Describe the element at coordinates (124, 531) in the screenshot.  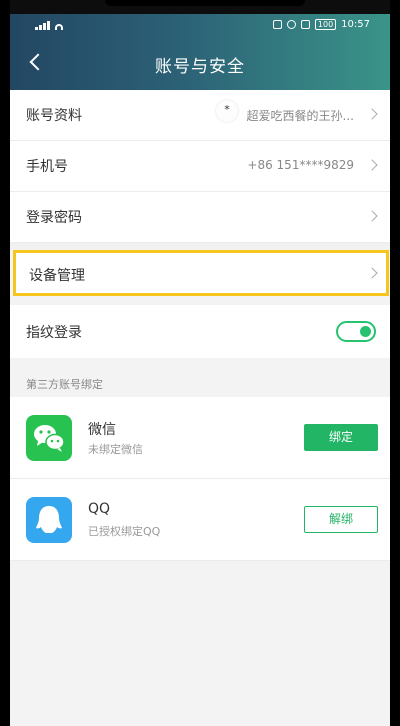
I see `bind-desc: 已授权绑定QQ` at that location.